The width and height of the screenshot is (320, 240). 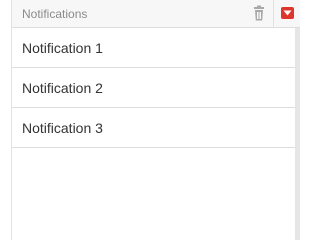 I want to click on clear-notifications-button, so click(x=259, y=13).